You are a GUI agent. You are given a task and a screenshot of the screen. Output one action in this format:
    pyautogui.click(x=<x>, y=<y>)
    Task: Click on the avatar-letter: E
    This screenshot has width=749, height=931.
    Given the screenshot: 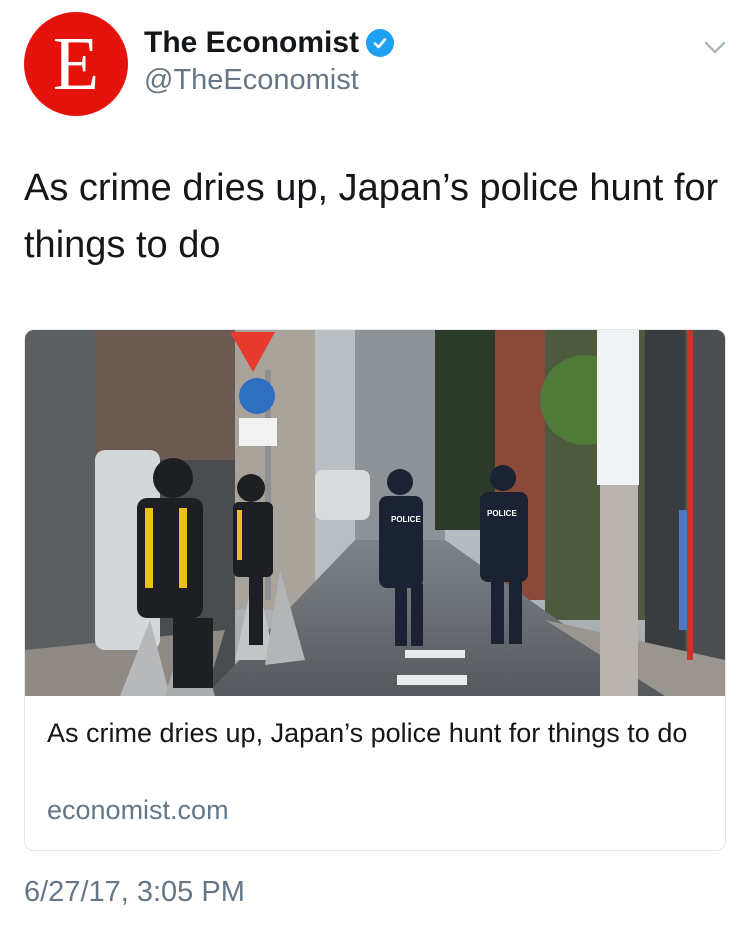 What is the action you would take?
    pyautogui.click(x=76, y=64)
    